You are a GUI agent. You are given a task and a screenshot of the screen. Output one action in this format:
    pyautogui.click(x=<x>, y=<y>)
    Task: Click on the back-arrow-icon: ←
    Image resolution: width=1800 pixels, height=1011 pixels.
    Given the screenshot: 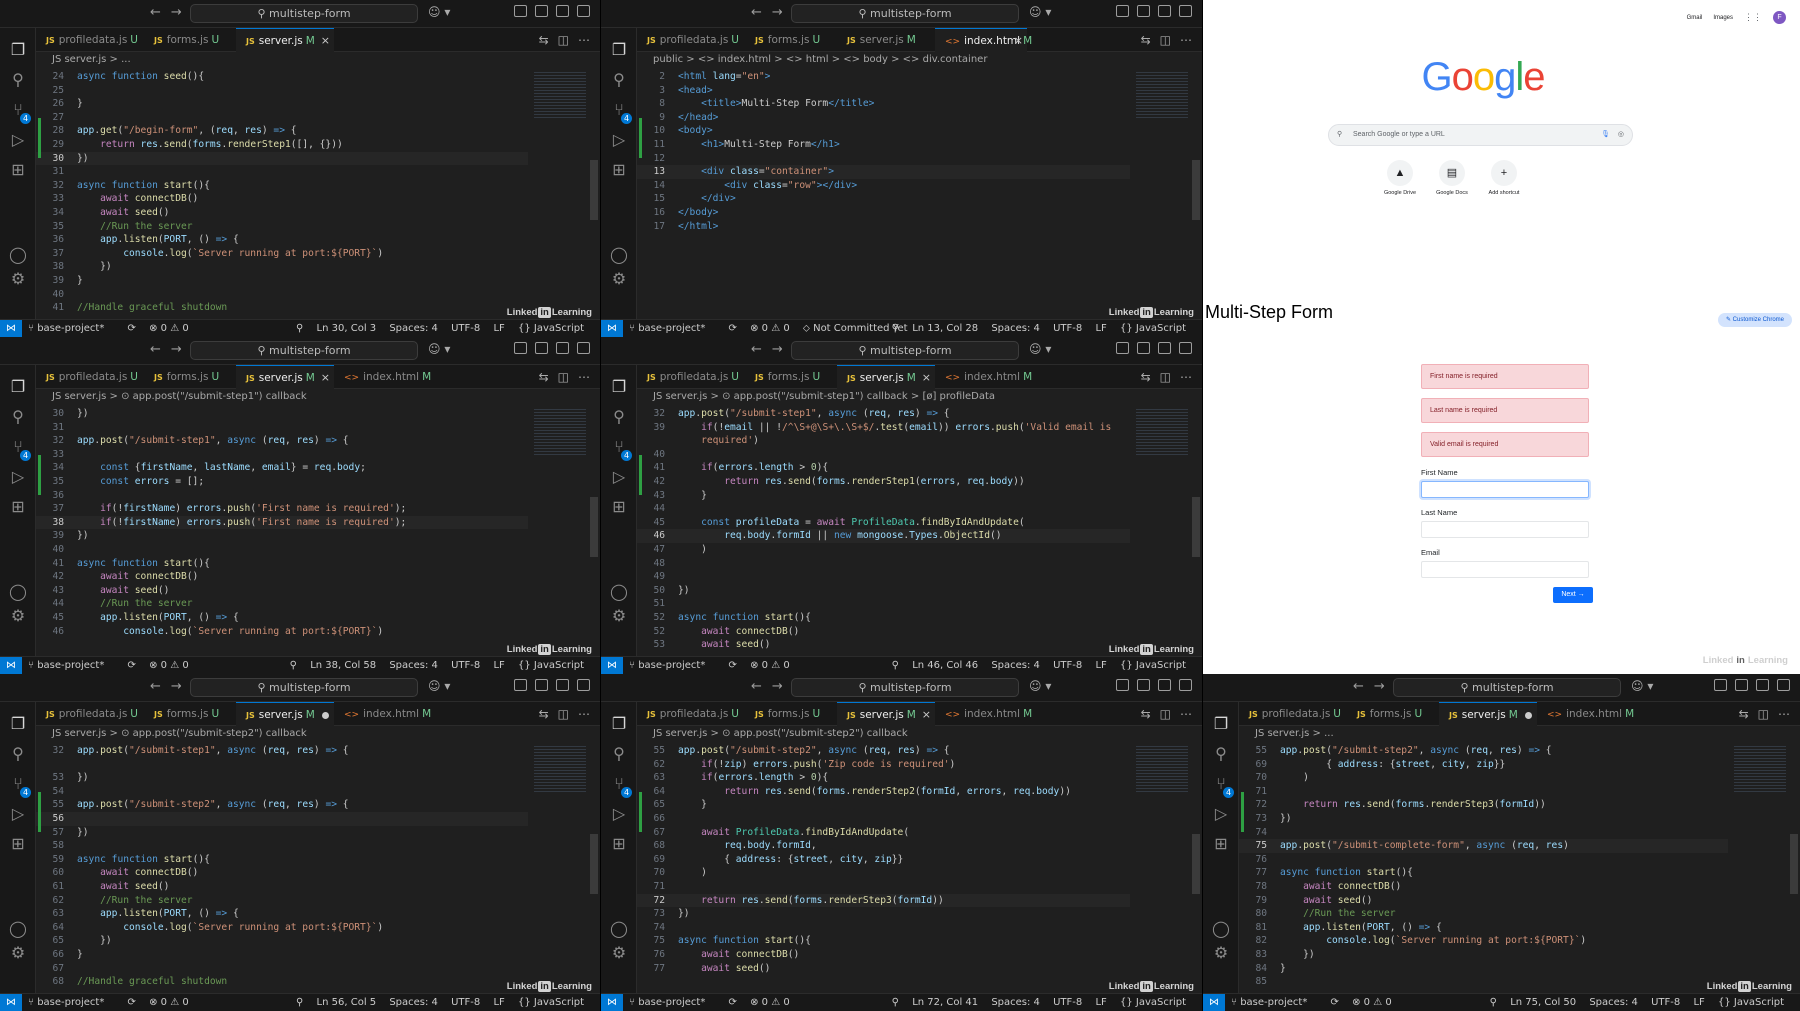 What is the action you would take?
    pyautogui.click(x=160, y=349)
    